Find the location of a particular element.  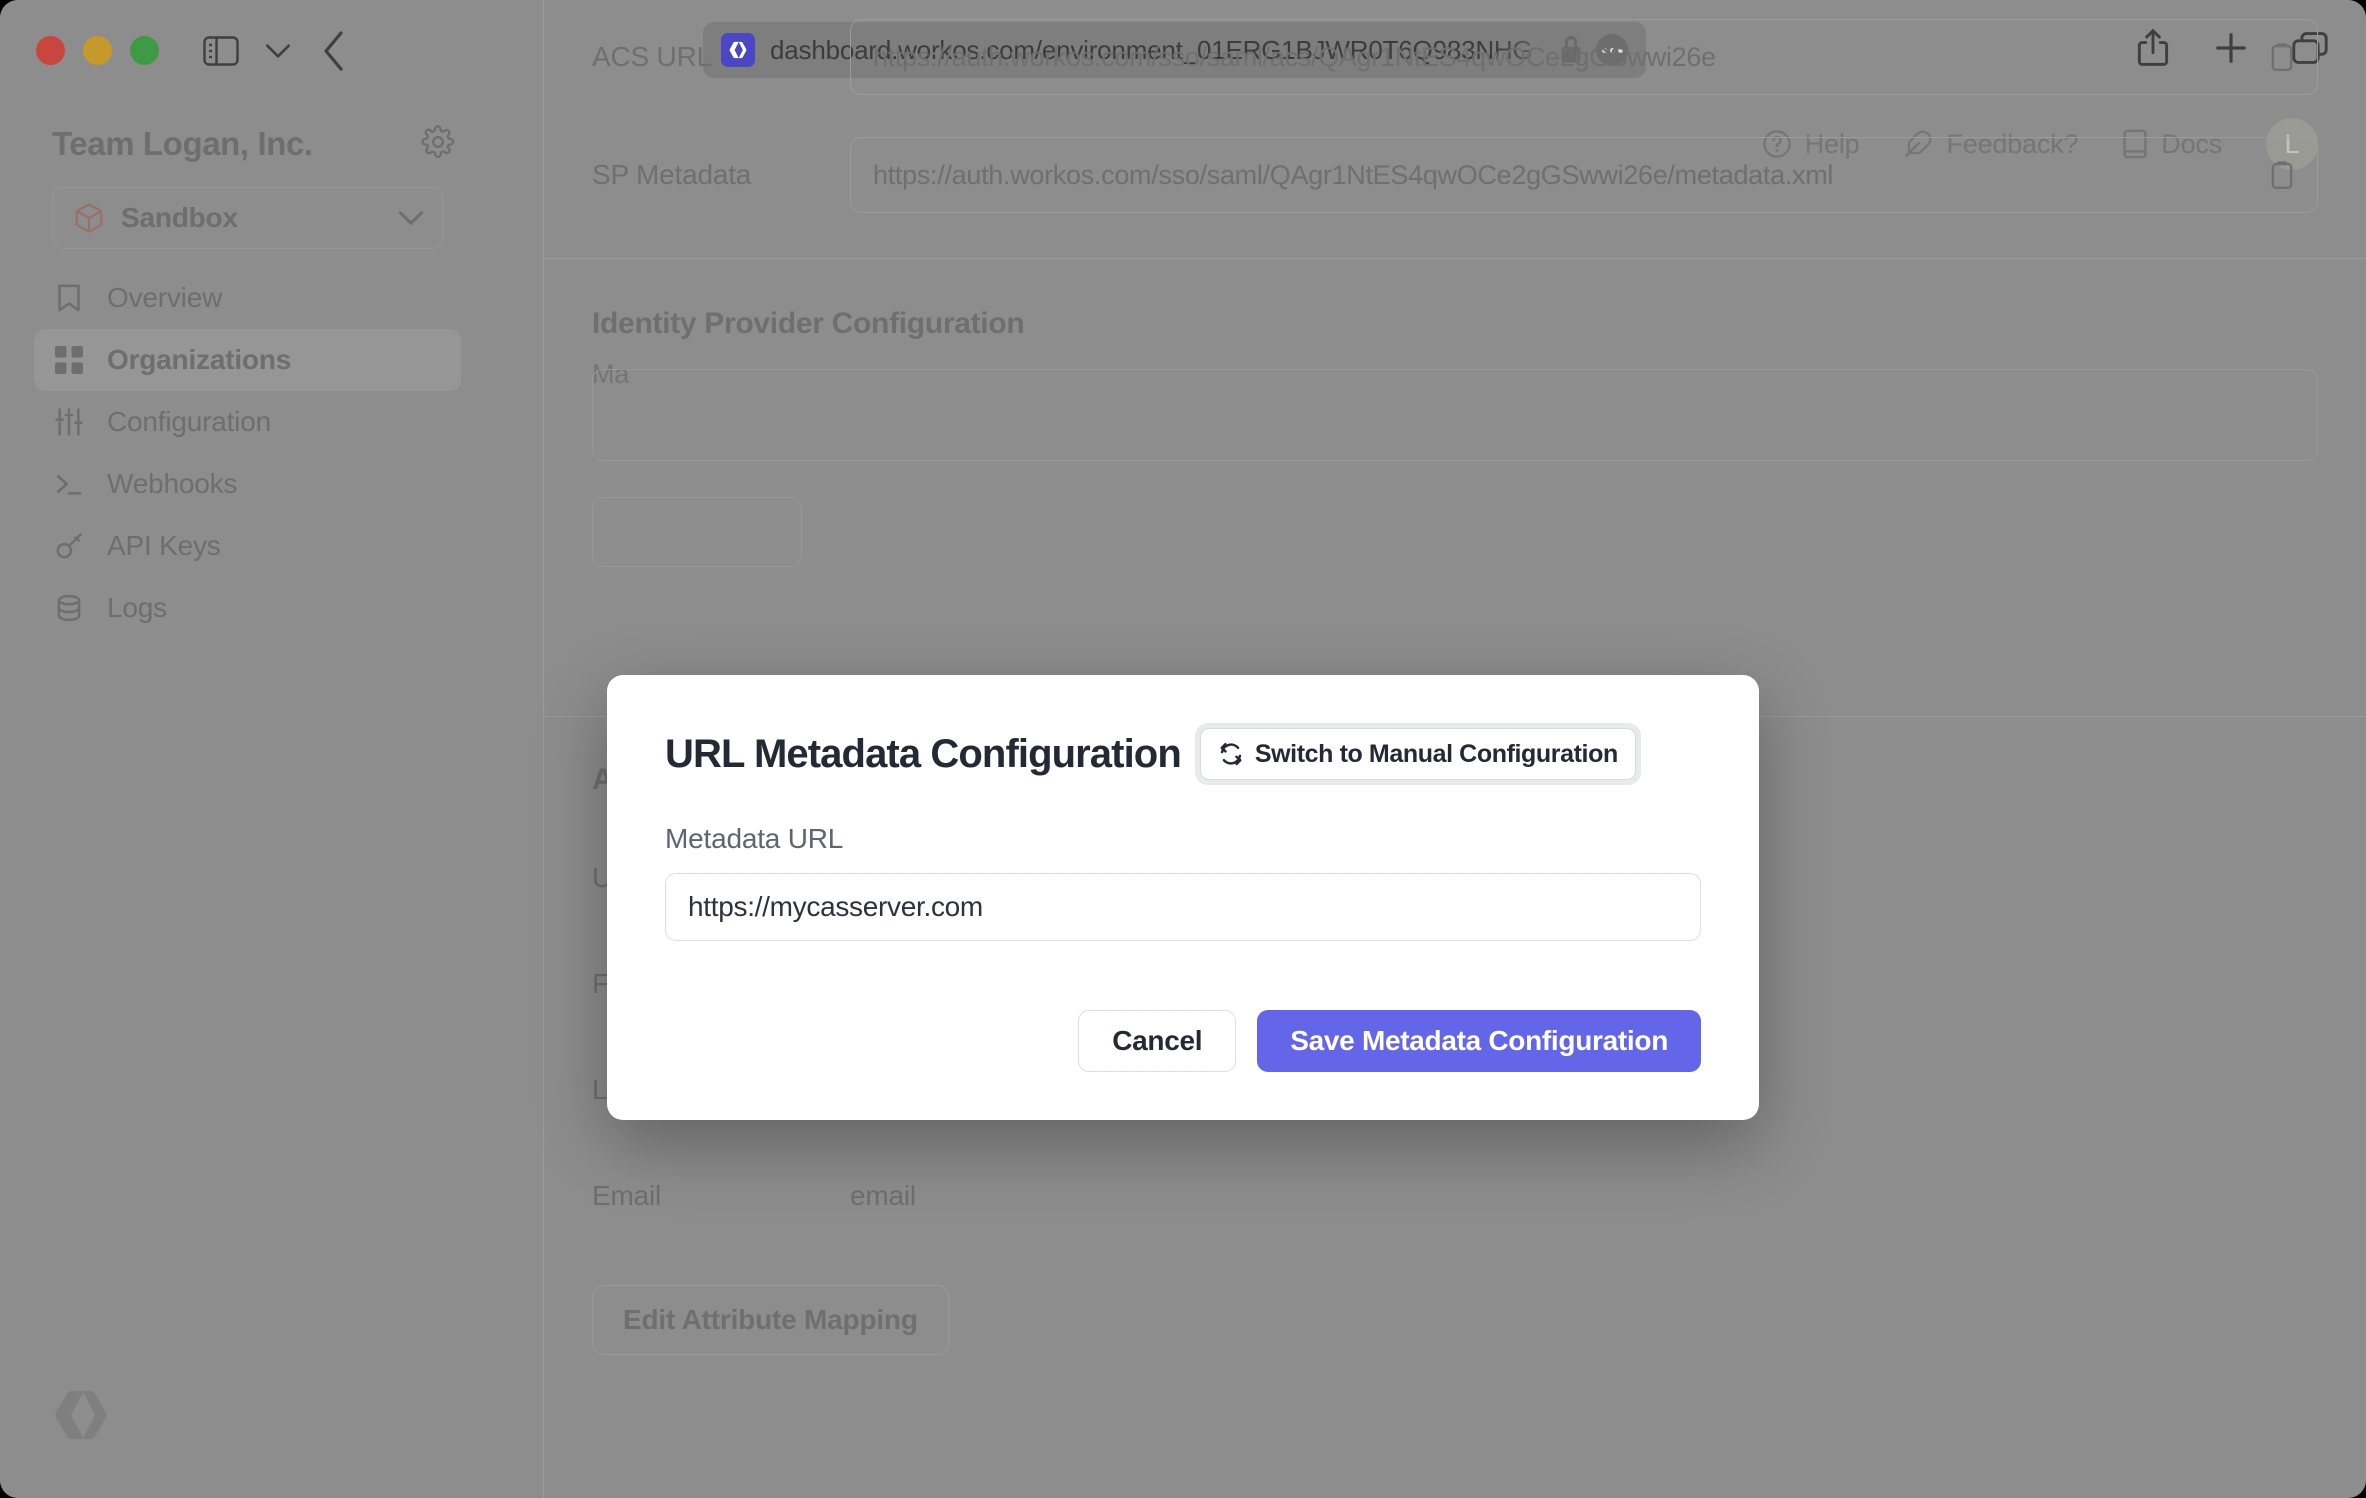

window-traffic-lights is located at coordinates (97, 50).